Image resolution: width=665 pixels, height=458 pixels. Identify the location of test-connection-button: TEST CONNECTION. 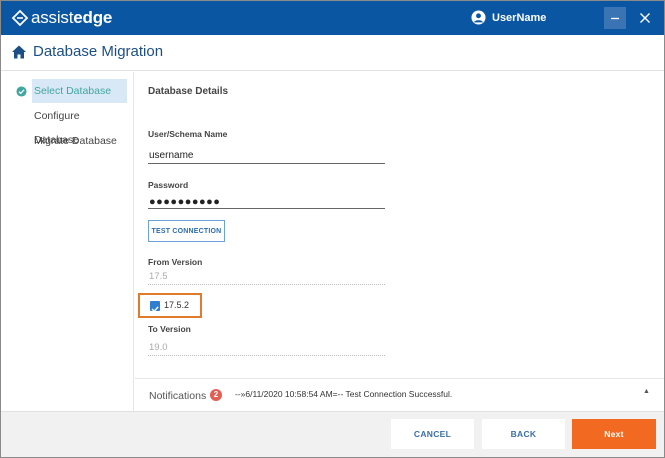
(186, 231).